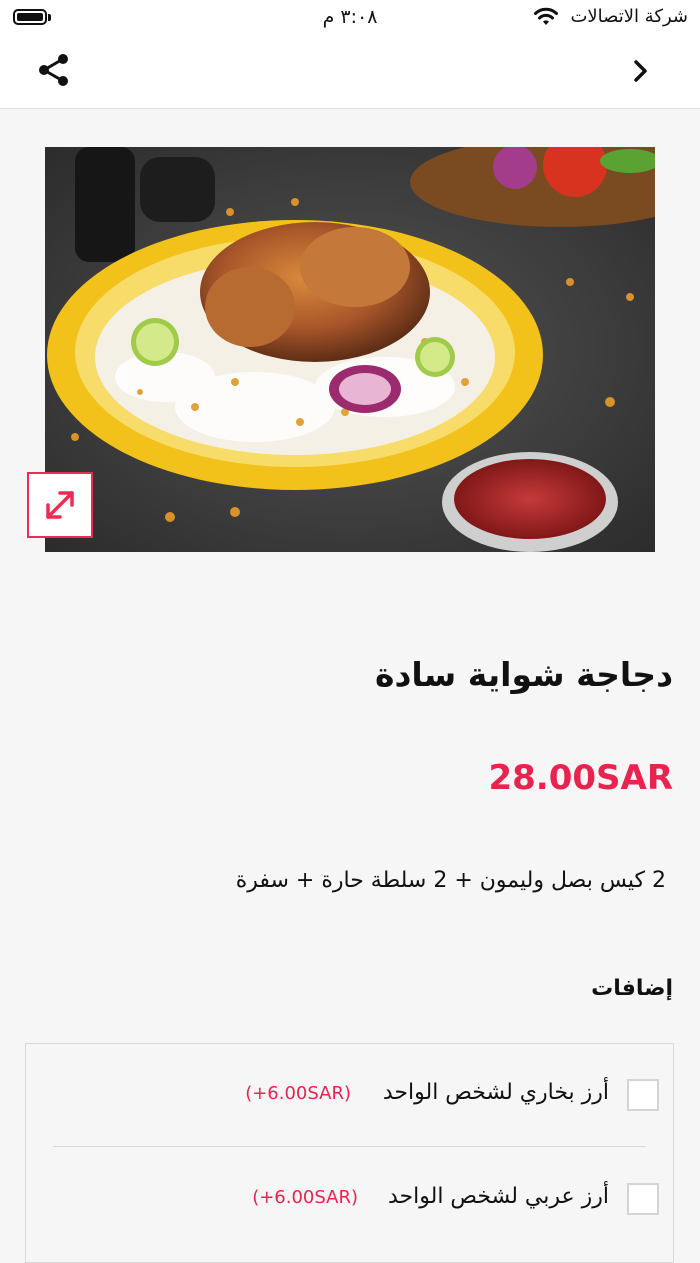 The image size is (700, 1263). I want to click on status-bar: ٣:٠٨ م شركة الاتصالات, so click(350, 18).